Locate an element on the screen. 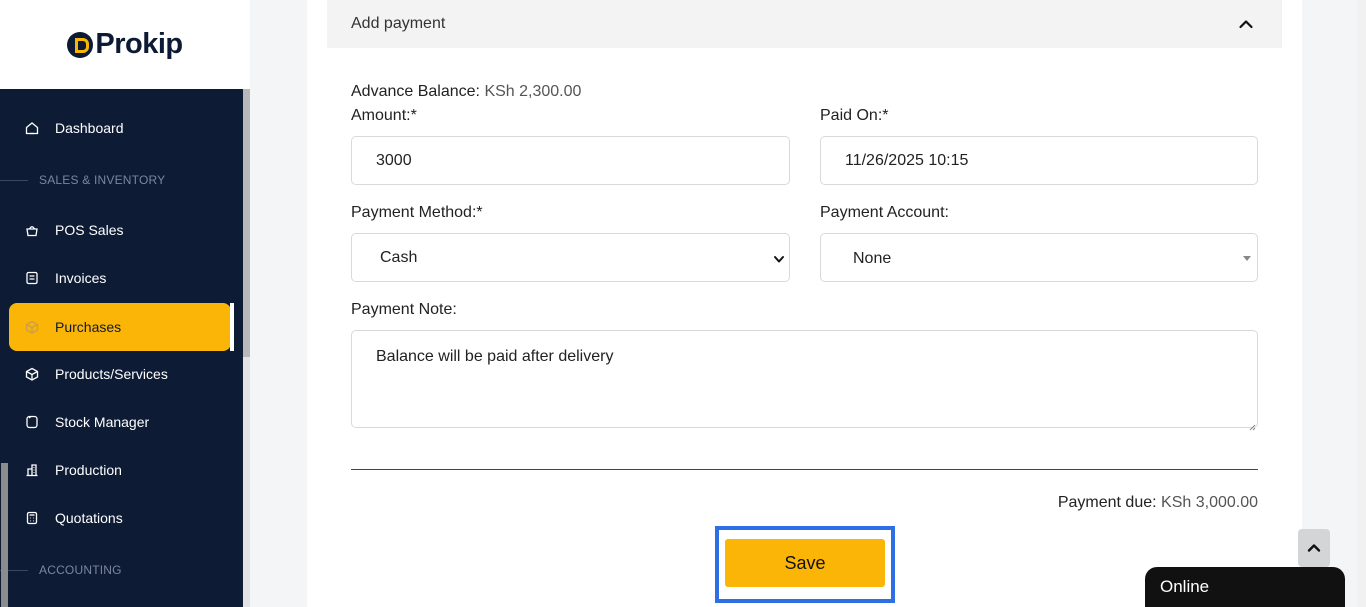 The image size is (1366, 607). payment-account-label: Payment Account: is located at coordinates (884, 212).